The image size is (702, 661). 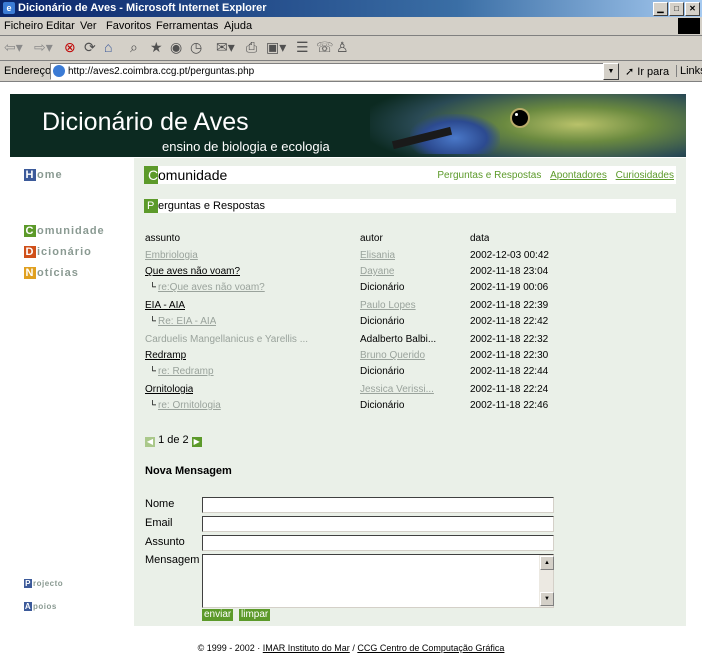 I want to click on address-bar: Endereço ▼ ➚ Ir para Links, so click(x=351, y=71).